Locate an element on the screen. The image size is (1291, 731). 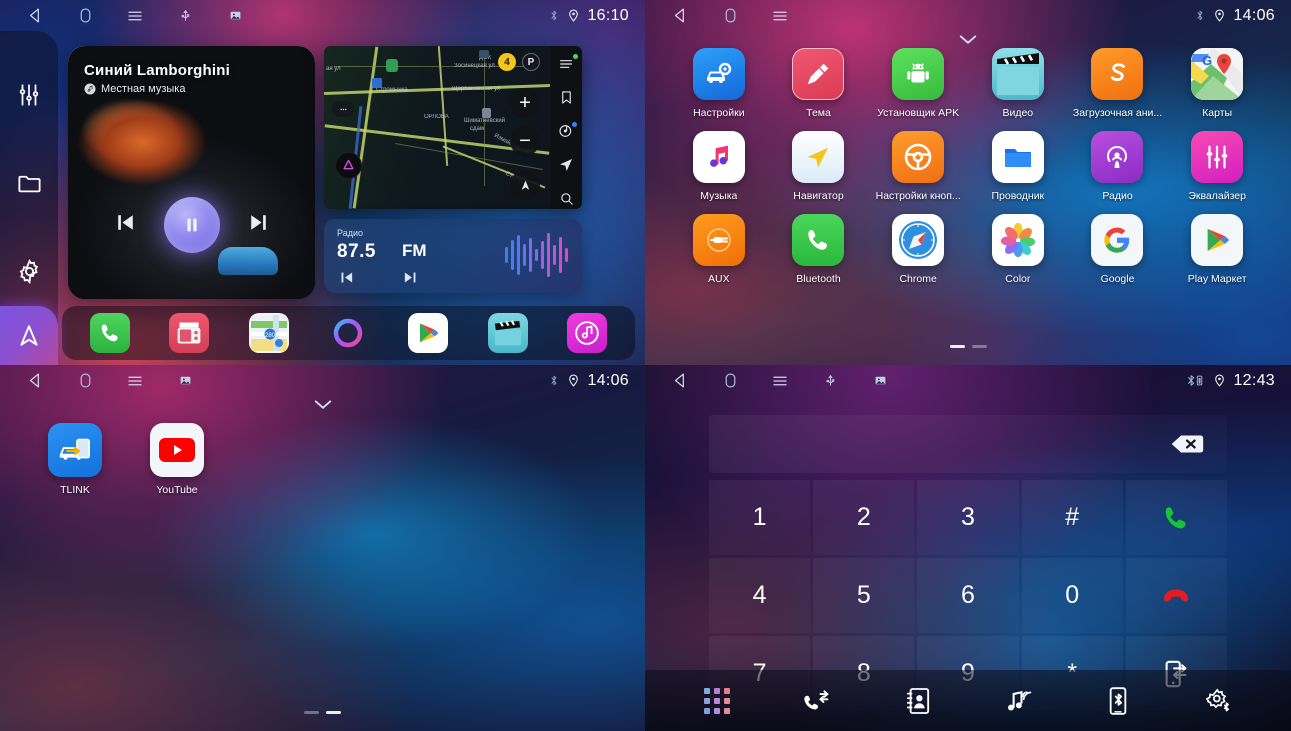
app-item: Музыка is located at coordinates (719, 166).